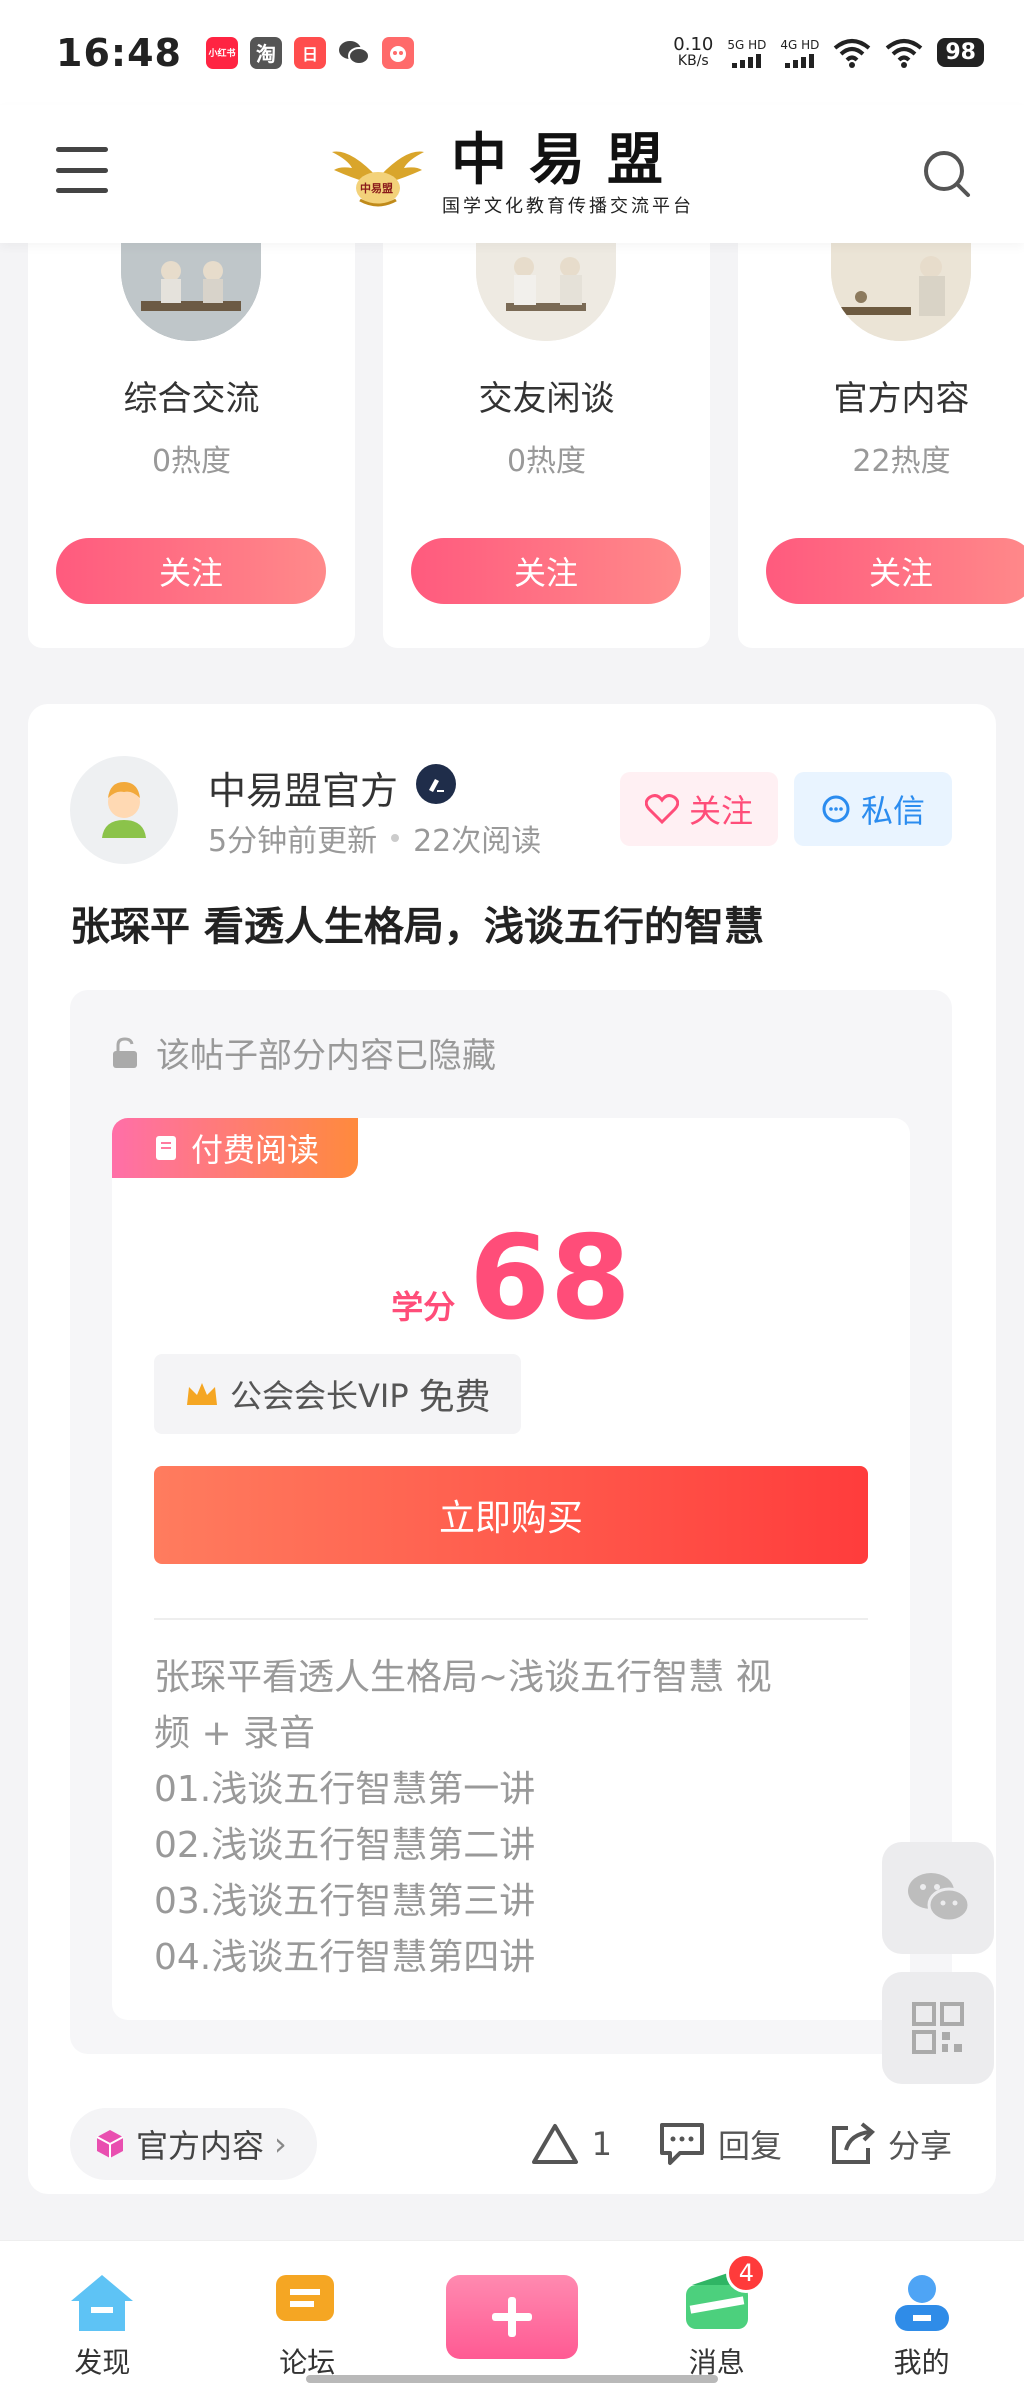 Image resolution: width=1024 pixels, height=2389 pixels. Describe the element at coordinates (191, 399) in the screenshot. I see `category-name: 综合交流` at that location.